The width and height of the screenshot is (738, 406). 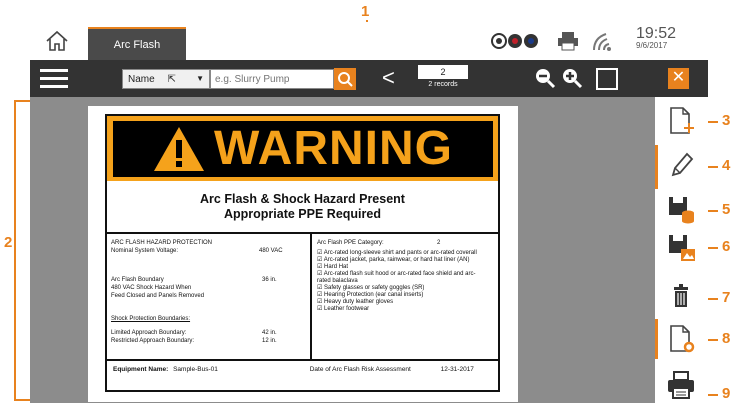 I want to click on printer-status-icon, so click(x=568, y=41).